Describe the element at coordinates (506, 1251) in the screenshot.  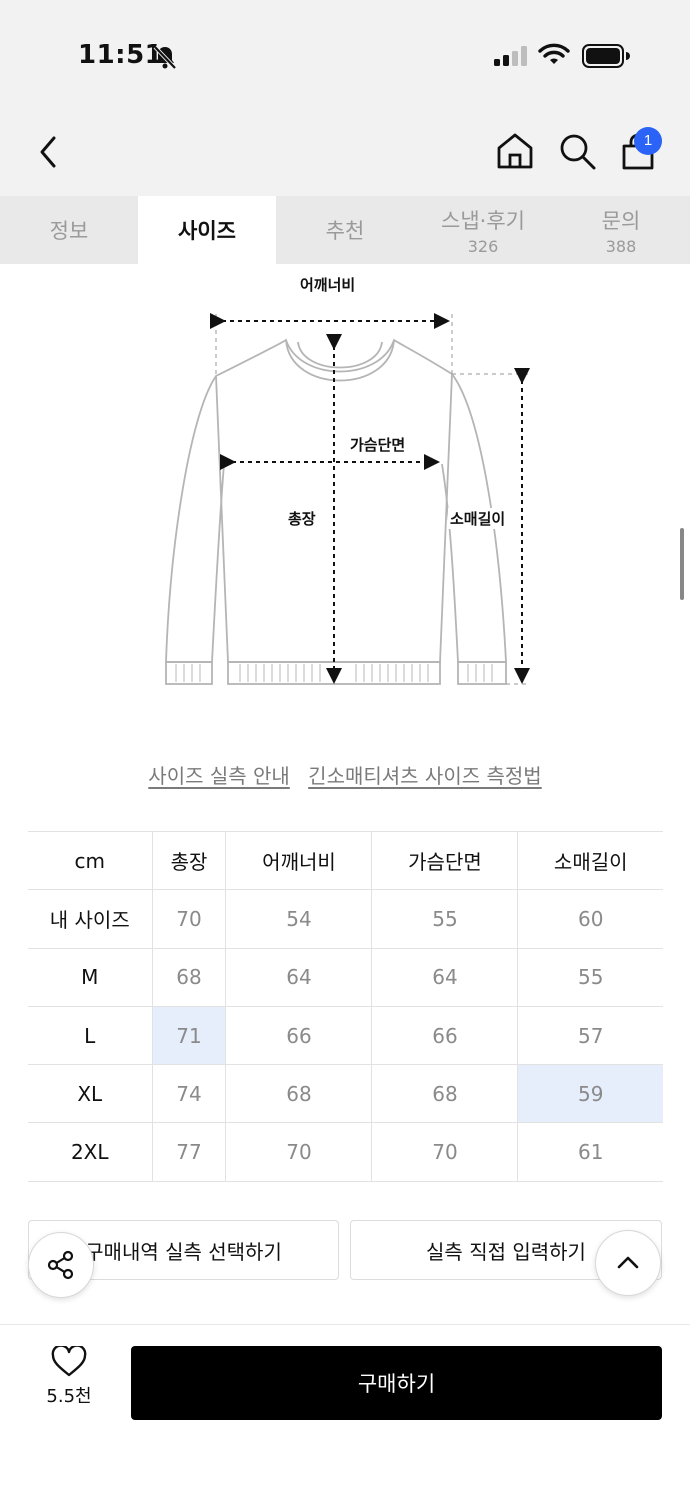
I see `button-label: 실측 직접 입력하기` at that location.